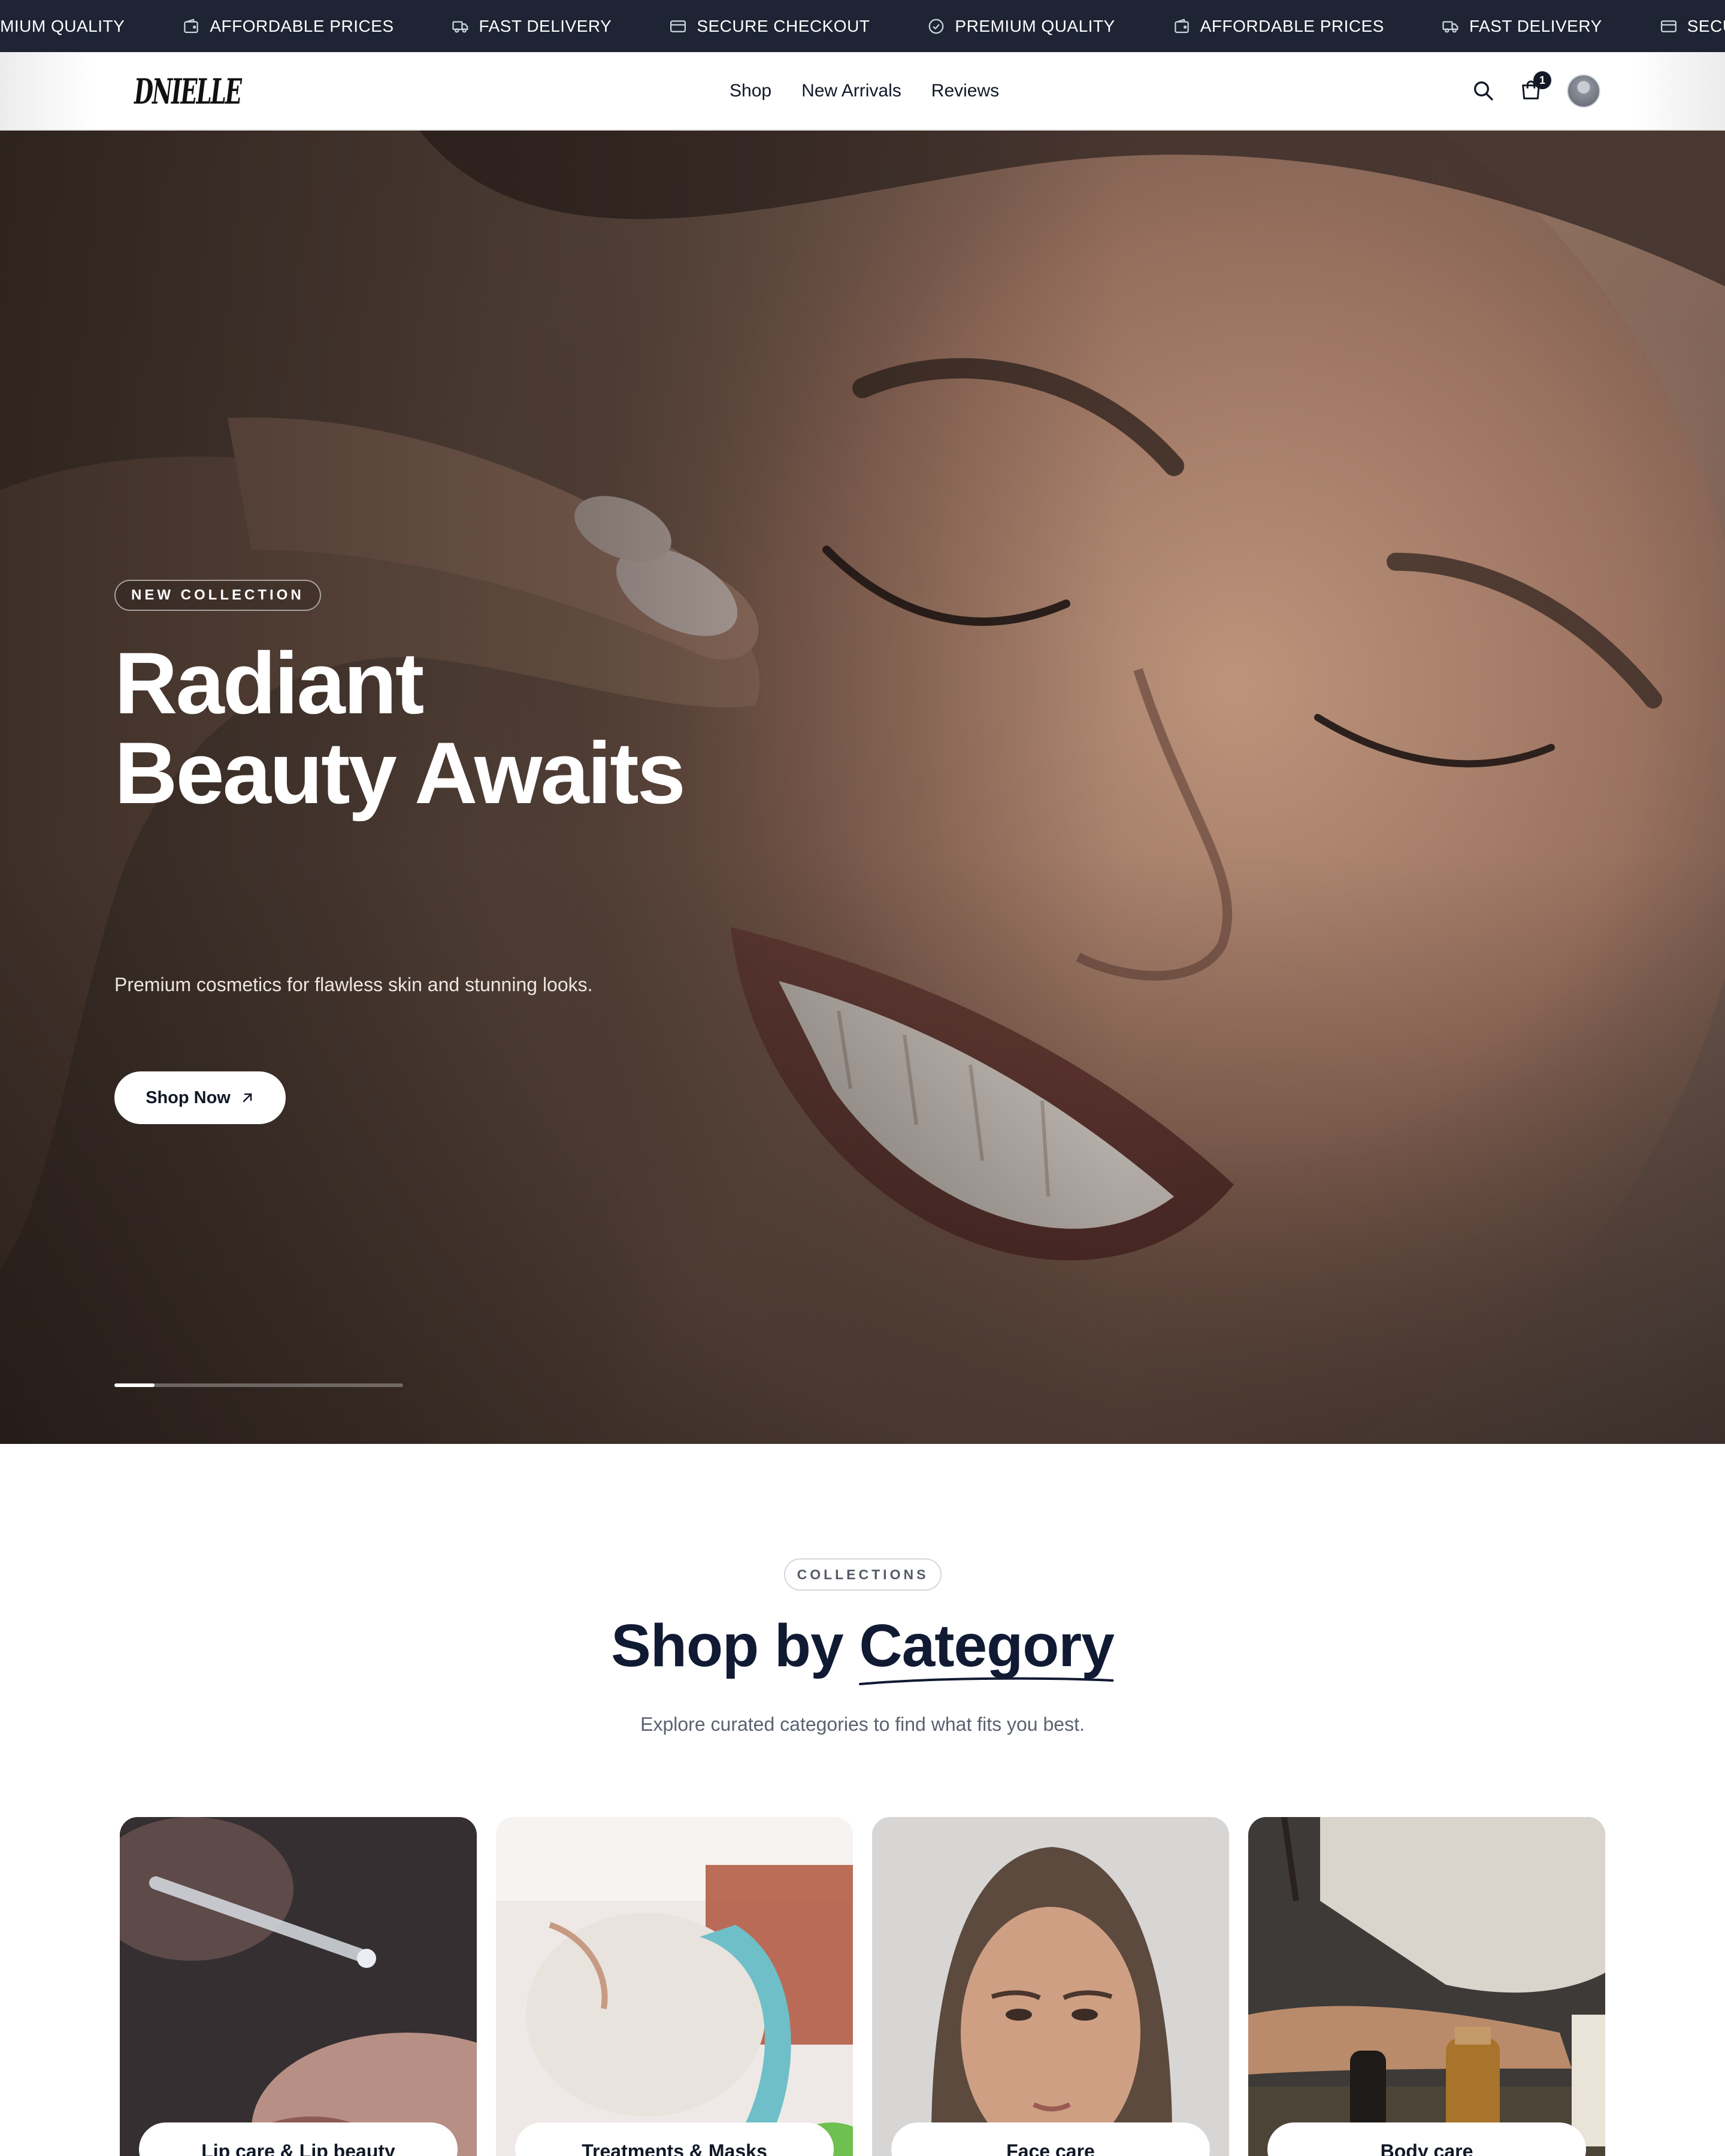 This screenshot has width=1725, height=2156. Describe the element at coordinates (1426, 2139) in the screenshot. I see `category-label: Body care` at that location.